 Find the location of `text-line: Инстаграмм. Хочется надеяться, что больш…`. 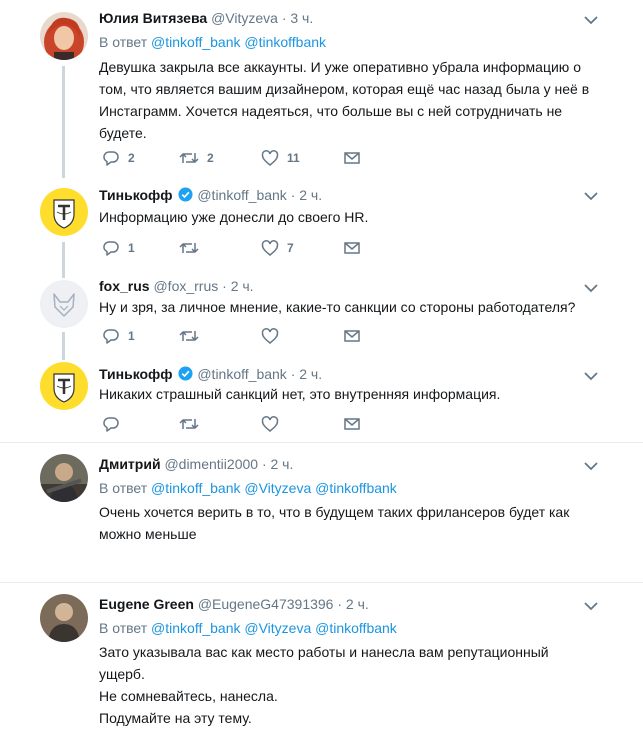

text-line: Инстаграмм. Хочется надеяться, что больш… is located at coordinates (331, 111).